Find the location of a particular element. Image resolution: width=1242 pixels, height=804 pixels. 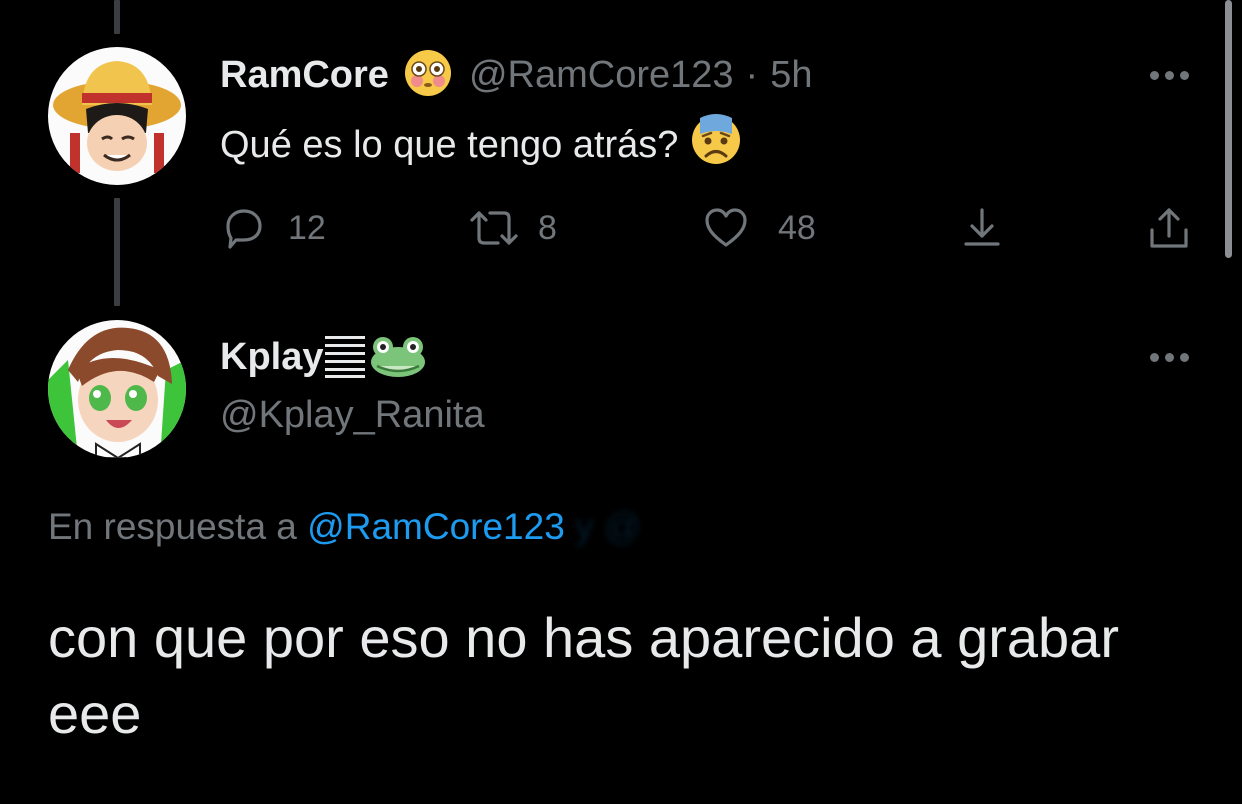

thread-line-connector is located at coordinates (117, 252).